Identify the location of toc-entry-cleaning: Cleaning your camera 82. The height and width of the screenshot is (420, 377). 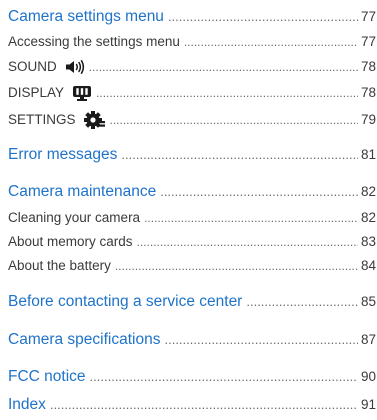
(192, 219).